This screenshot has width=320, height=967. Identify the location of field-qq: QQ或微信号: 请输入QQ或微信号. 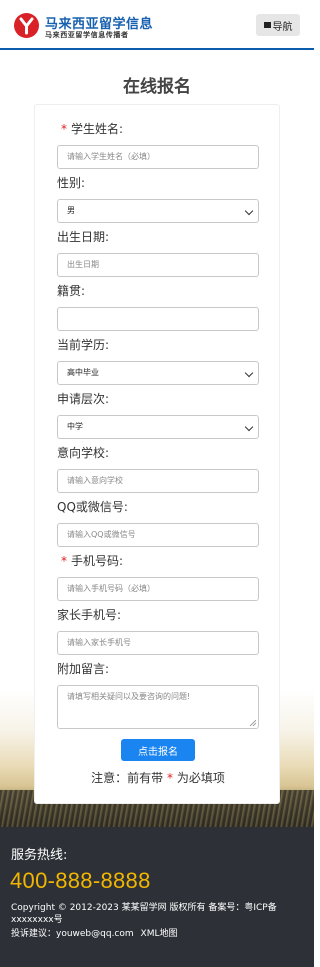
(158, 523).